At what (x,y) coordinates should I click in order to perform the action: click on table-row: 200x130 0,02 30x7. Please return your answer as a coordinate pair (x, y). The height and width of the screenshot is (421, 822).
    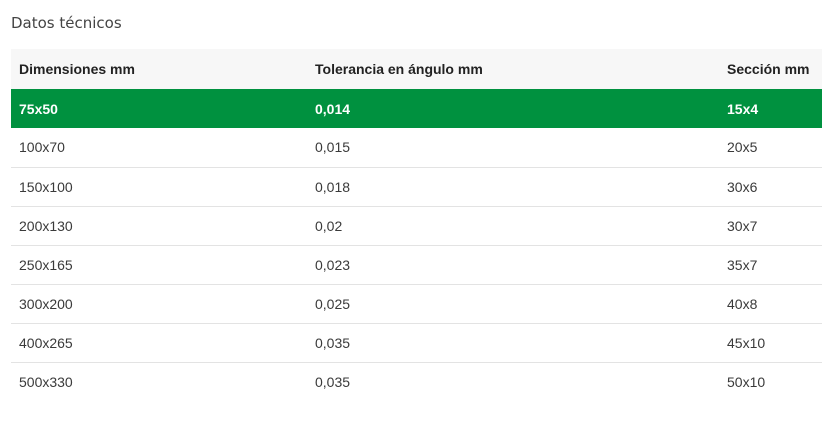
    Looking at the image, I should click on (416, 226).